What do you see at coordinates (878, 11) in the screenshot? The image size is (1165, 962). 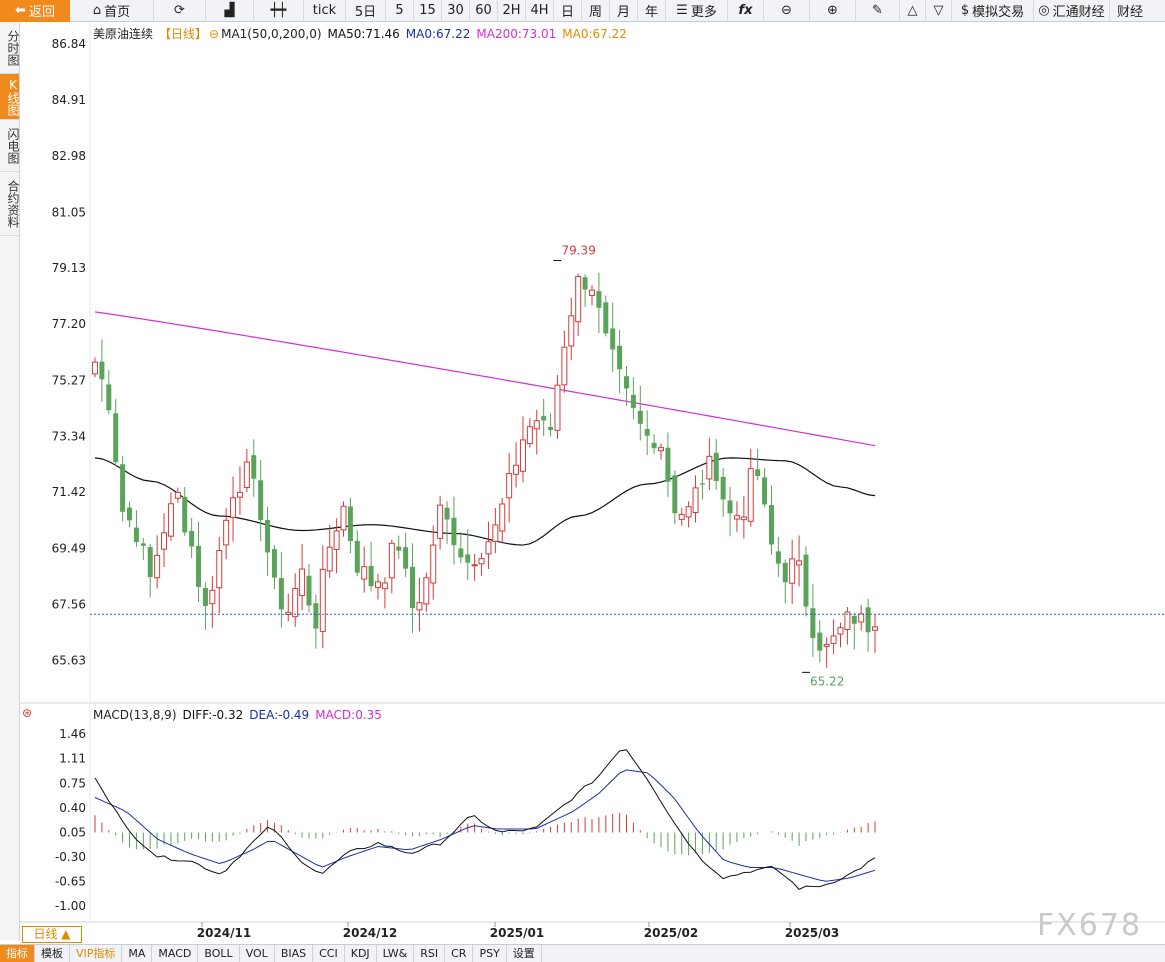 I see `draw-button: ✎` at bounding box center [878, 11].